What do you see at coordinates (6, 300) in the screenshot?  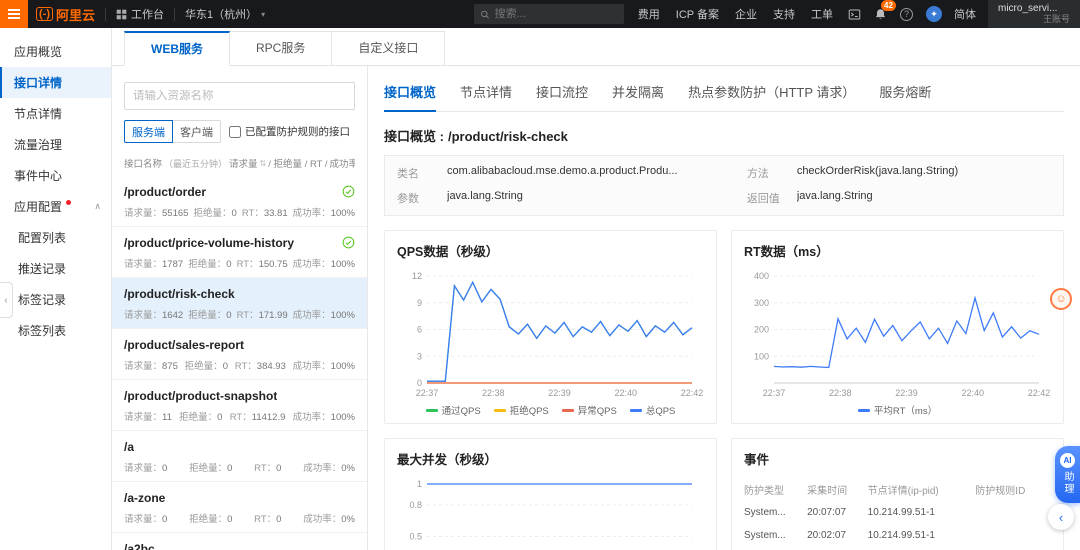 I see `sidebar-collapse-handle: ‹` at bounding box center [6, 300].